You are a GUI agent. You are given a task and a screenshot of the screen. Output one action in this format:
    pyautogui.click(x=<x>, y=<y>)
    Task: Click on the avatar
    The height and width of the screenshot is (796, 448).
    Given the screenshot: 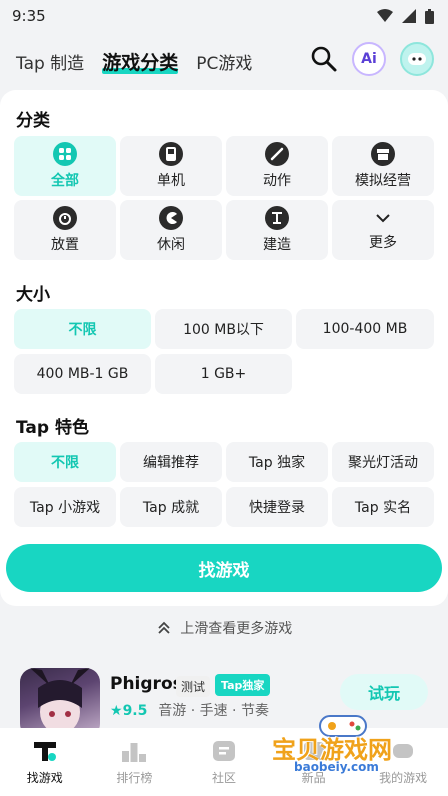 What is the action you would take?
    pyautogui.click(x=417, y=59)
    